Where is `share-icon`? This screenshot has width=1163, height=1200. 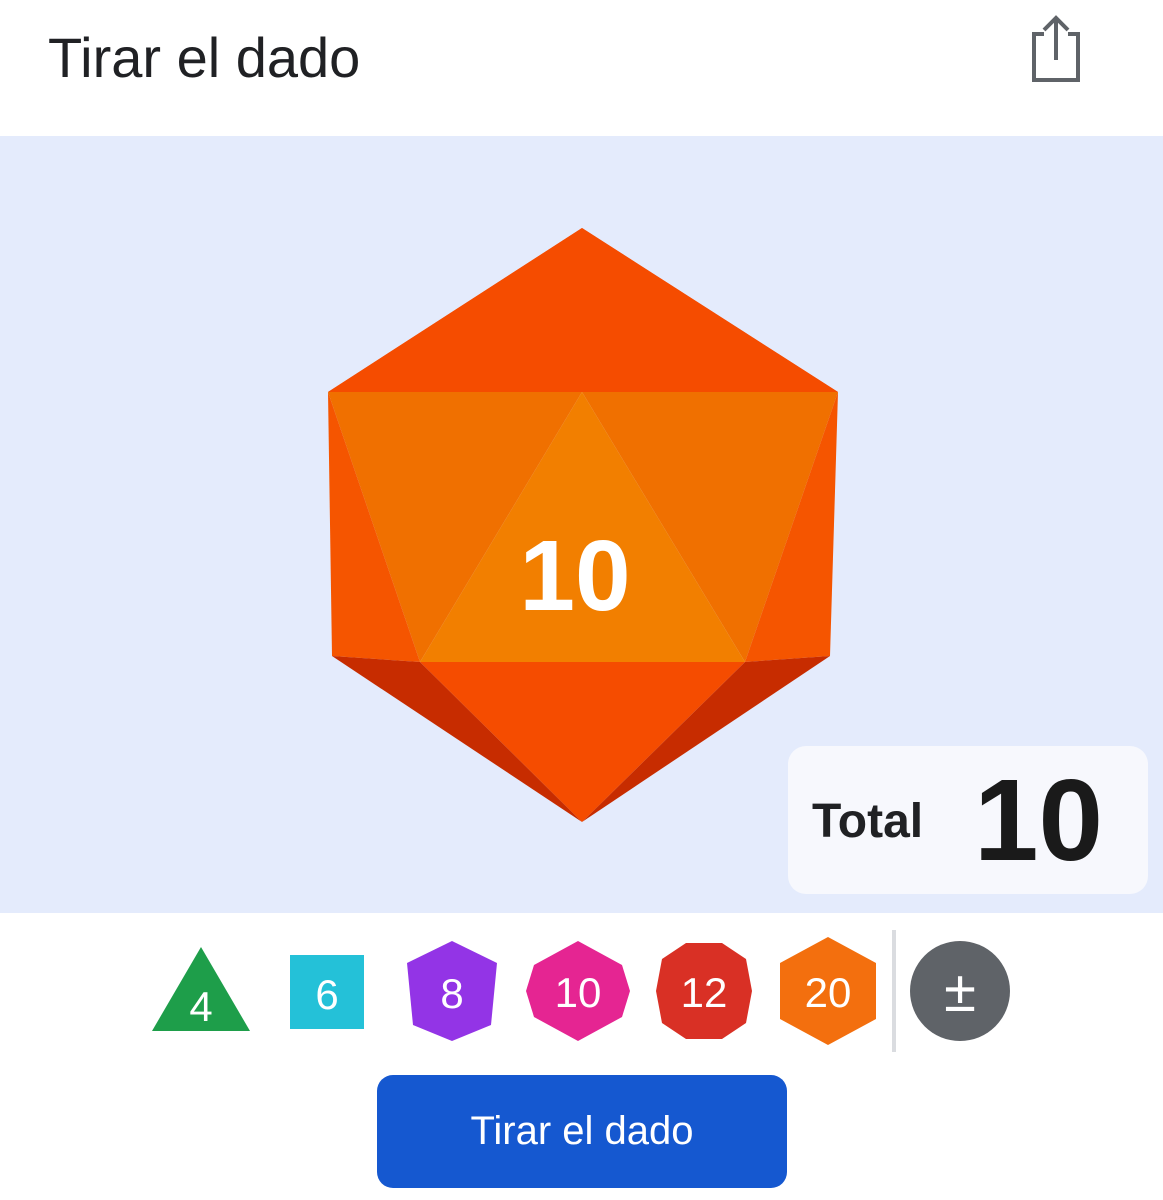 share-icon is located at coordinates (1056, 48).